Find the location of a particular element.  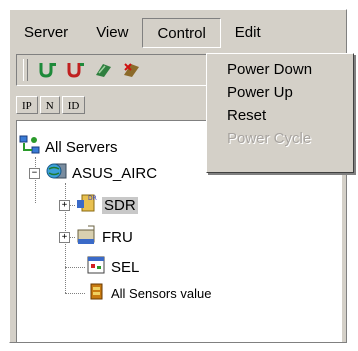

tree-label-sdr: SDR is located at coordinates (120, 205).